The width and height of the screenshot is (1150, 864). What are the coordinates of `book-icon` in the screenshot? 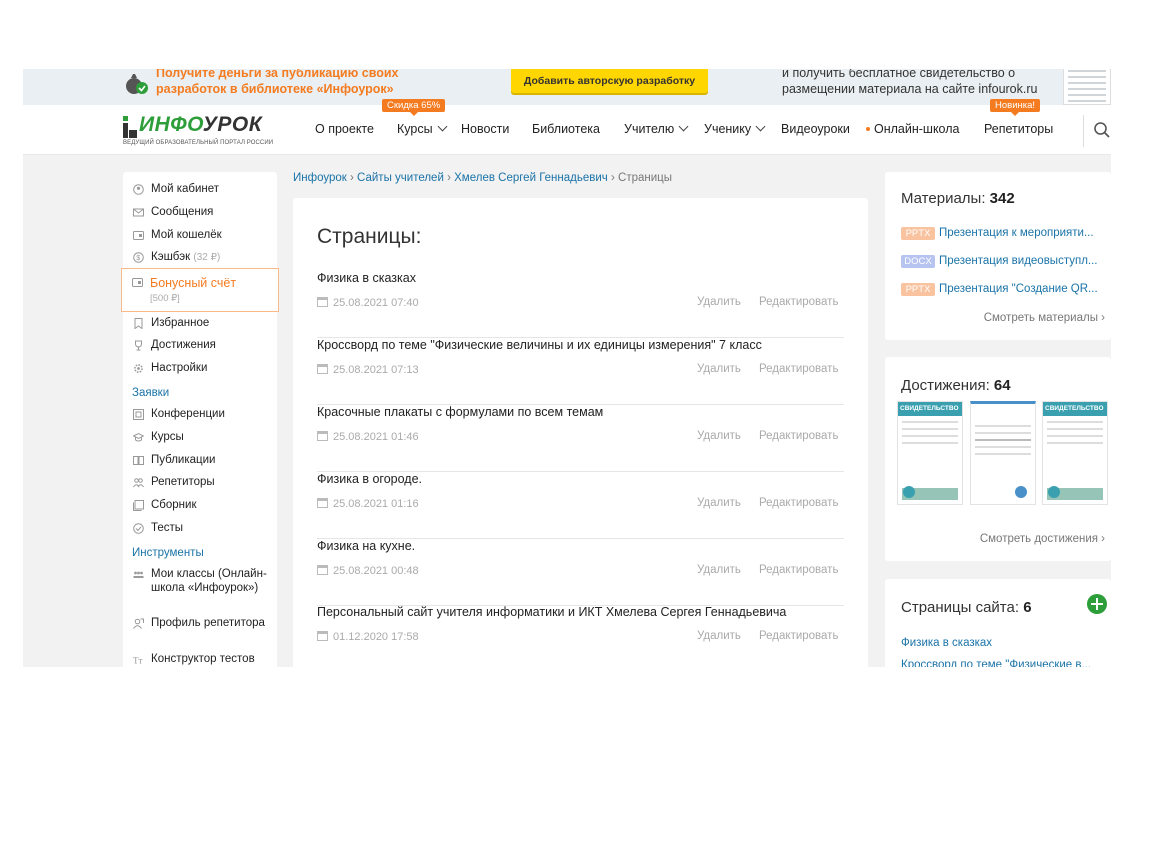 It's located at (138, 460).